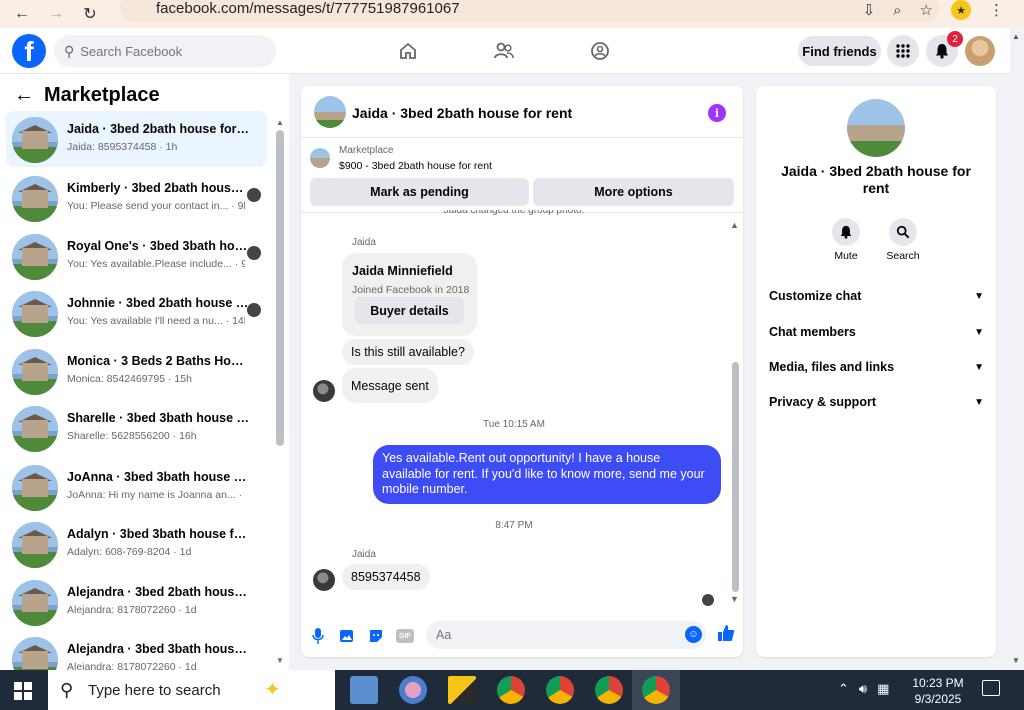 This screenshot has width=1024, height=710. What do you see at coordinates (408, 352) in the screenshot?
I see `message-bubble: Is this still available?` at bounding box center [408, 352].